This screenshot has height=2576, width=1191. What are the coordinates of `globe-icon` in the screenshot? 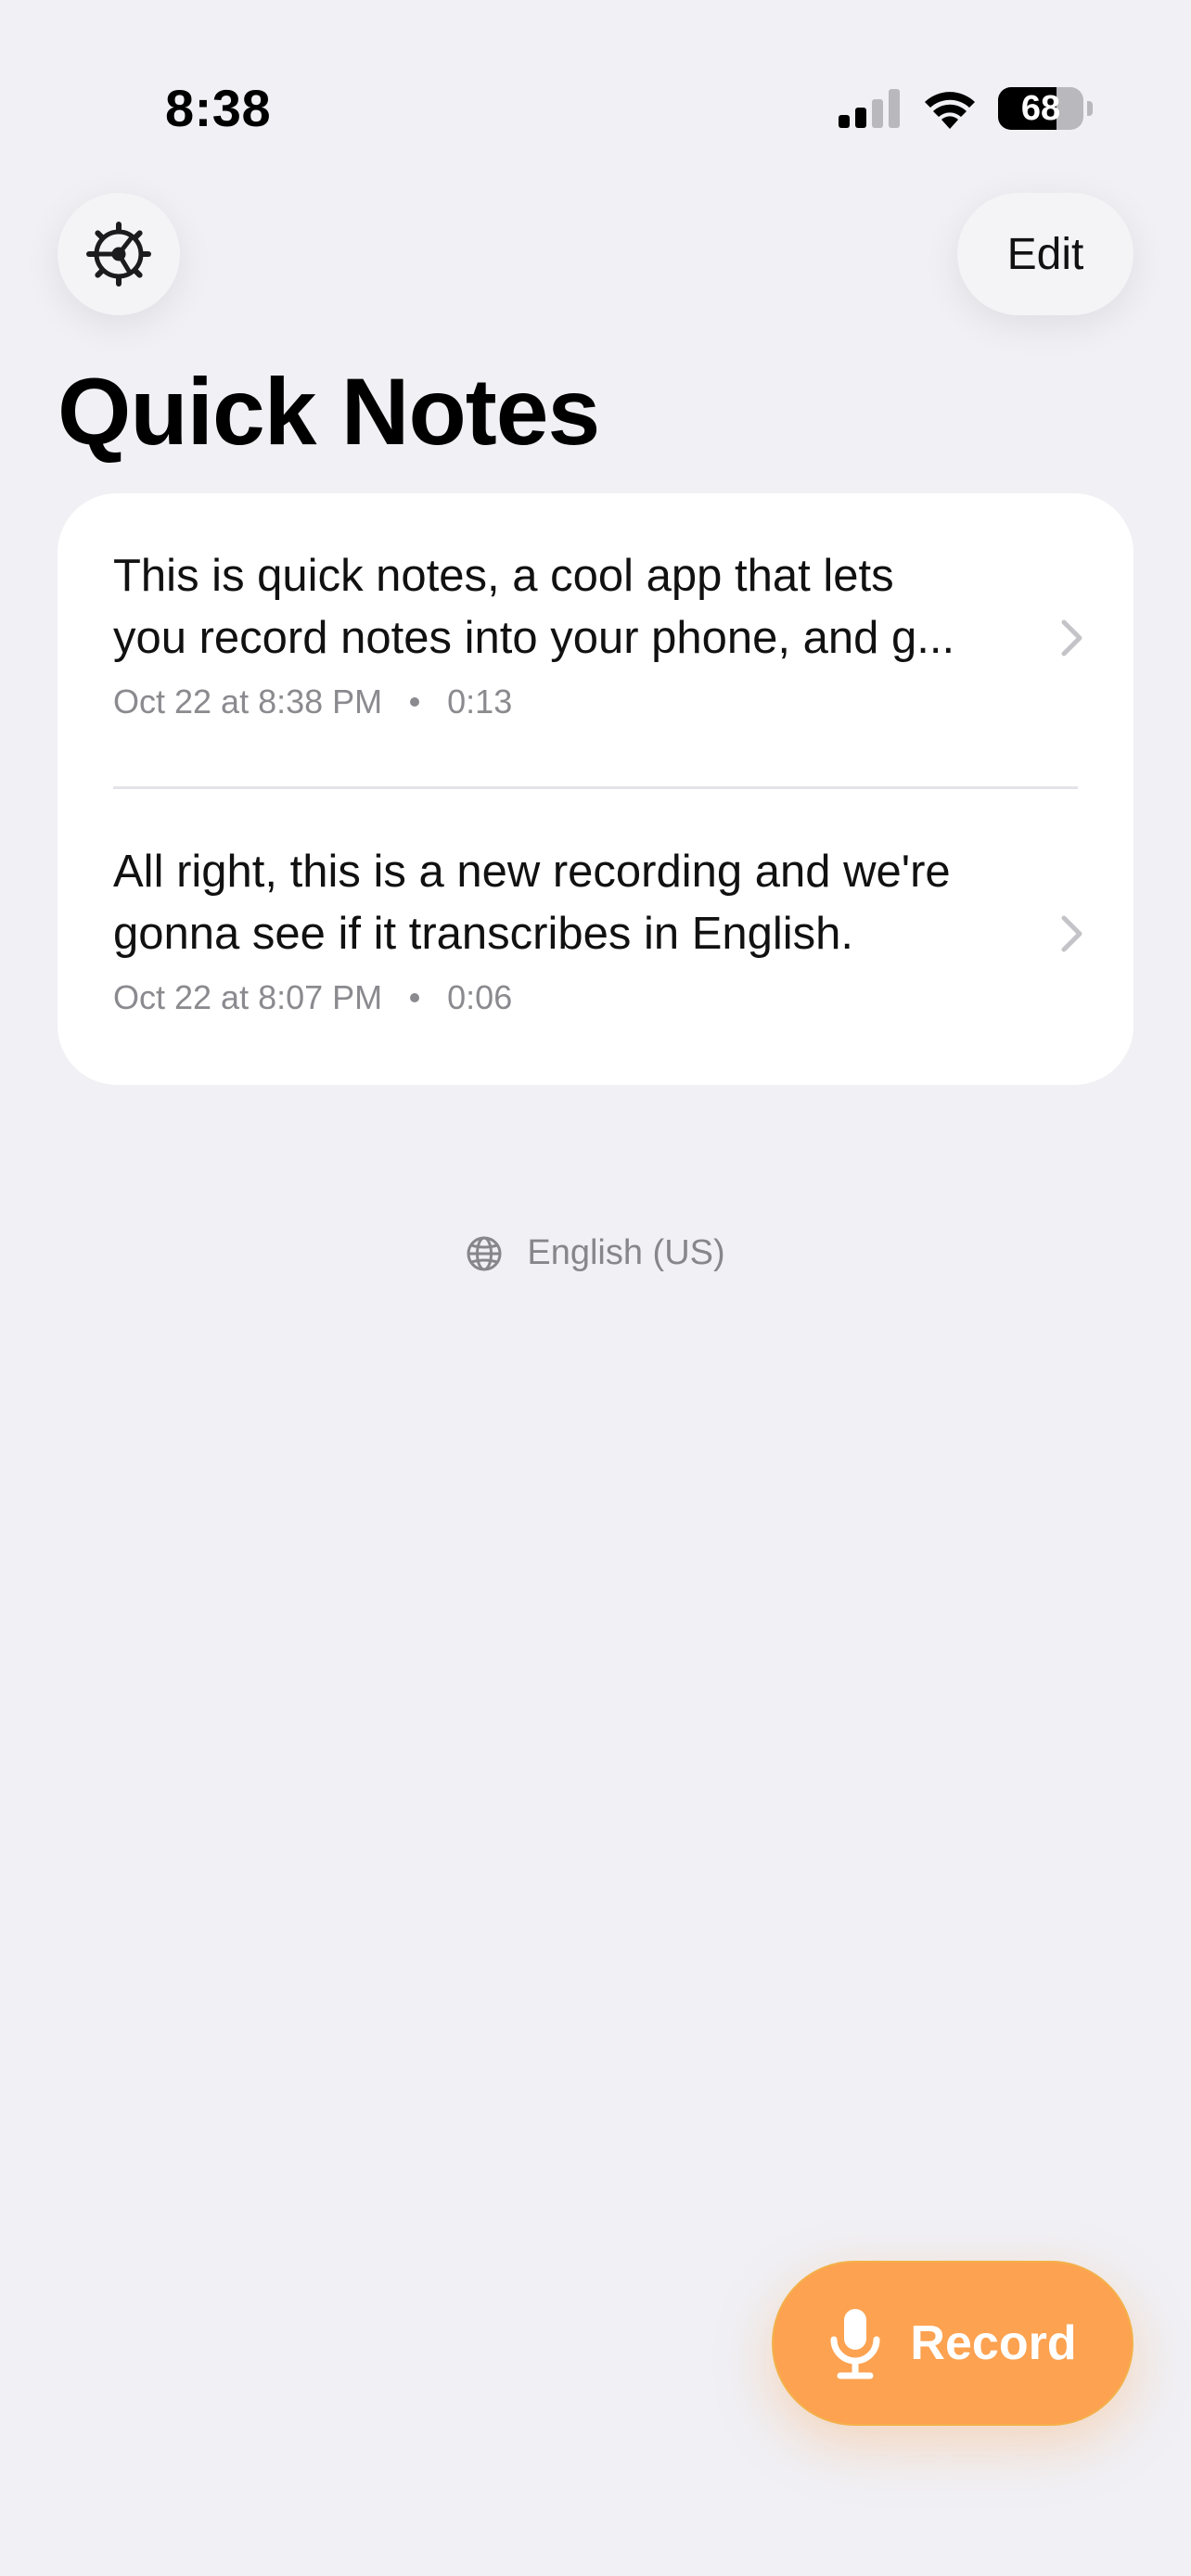 It's located at (484, 1253).